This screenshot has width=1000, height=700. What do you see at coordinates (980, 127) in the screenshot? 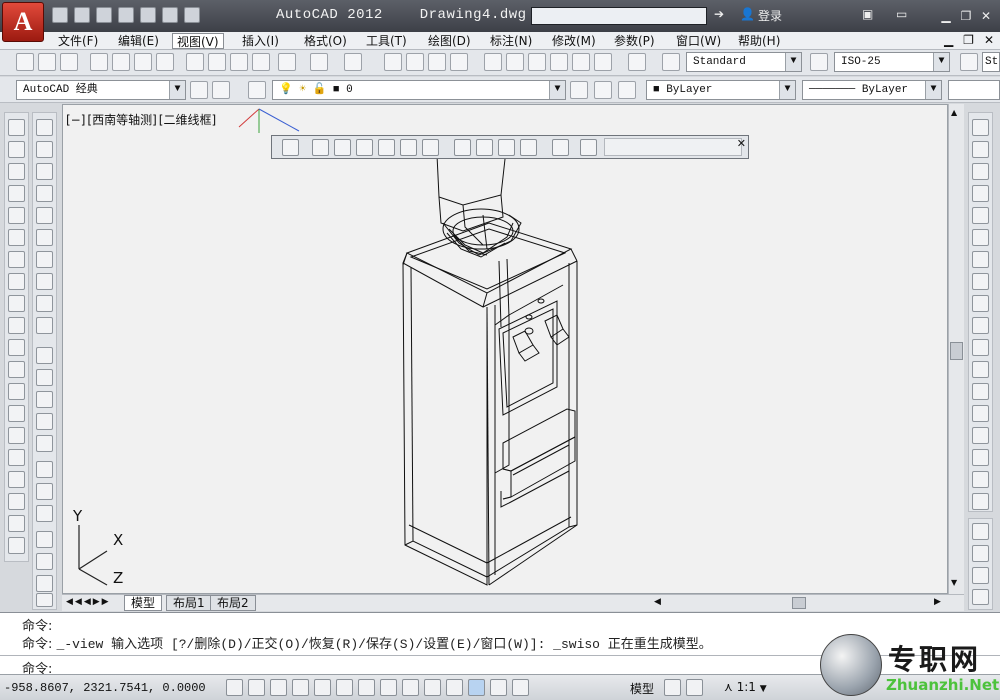
I see `erase-icon` at bounding box center [980, 127].